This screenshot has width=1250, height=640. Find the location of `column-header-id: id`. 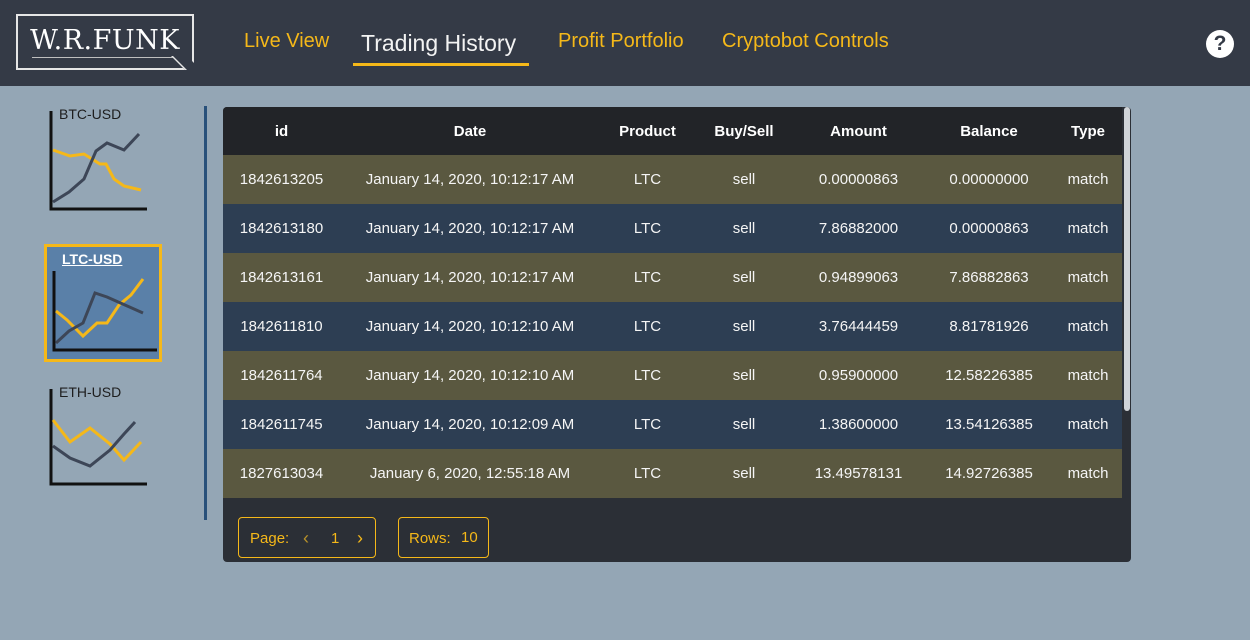

column-header-id: id is located at coordinates (281, 131).